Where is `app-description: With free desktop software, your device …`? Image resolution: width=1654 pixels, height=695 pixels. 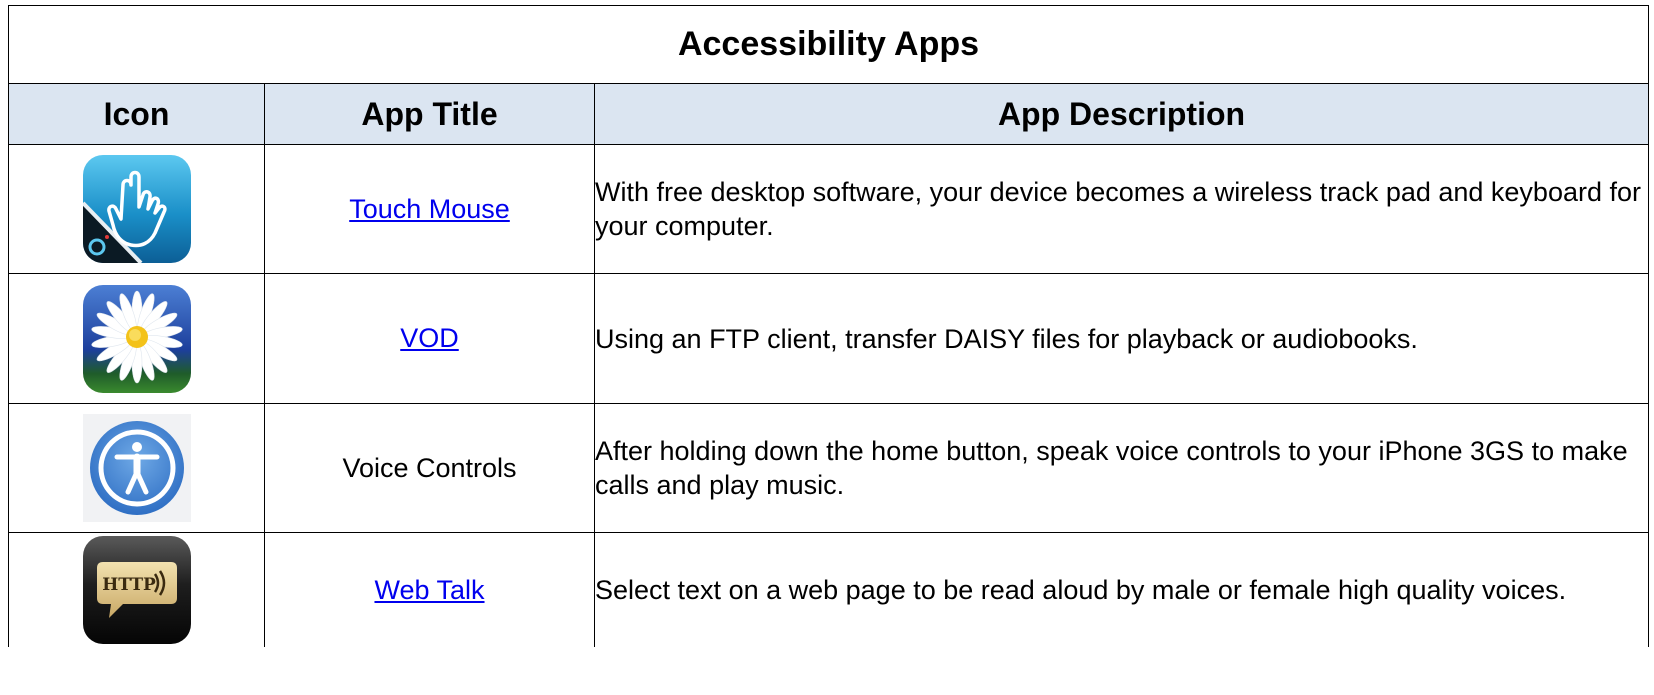 app-description: With free desktop software, your device … is located at coordinates (1121, 209).